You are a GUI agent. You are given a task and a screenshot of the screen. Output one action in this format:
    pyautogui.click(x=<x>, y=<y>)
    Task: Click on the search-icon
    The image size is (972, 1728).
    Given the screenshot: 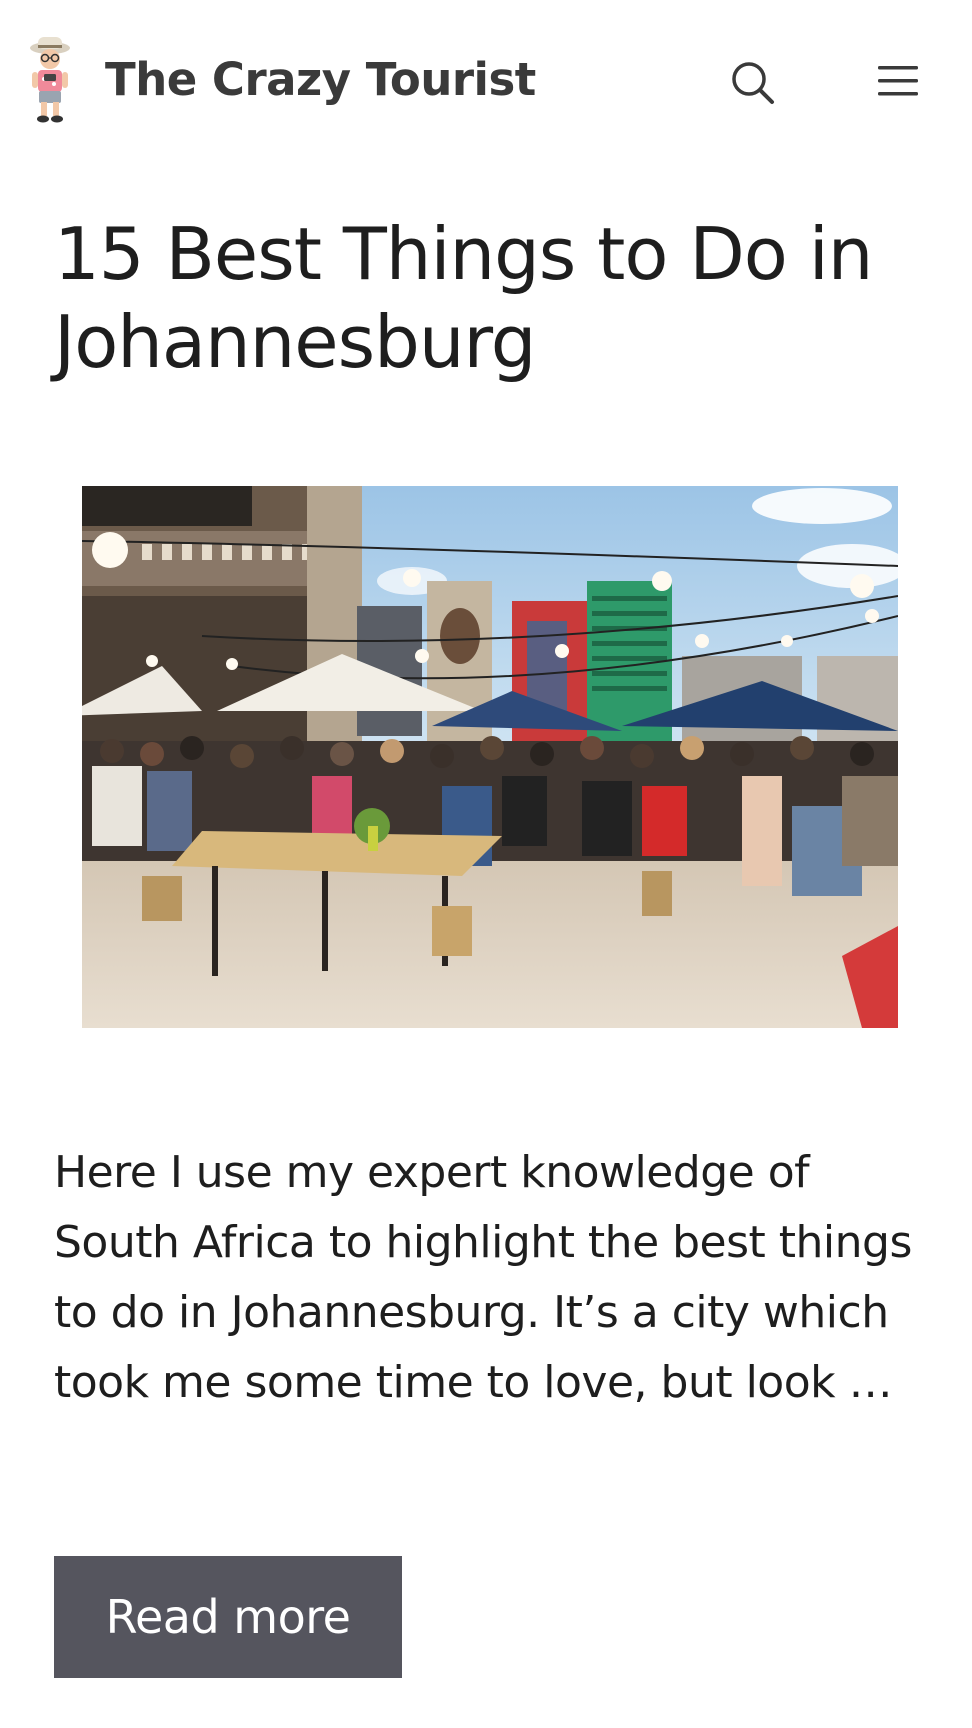 What is the action you would take?
    pyautogui.click(x=753, y=83)
    